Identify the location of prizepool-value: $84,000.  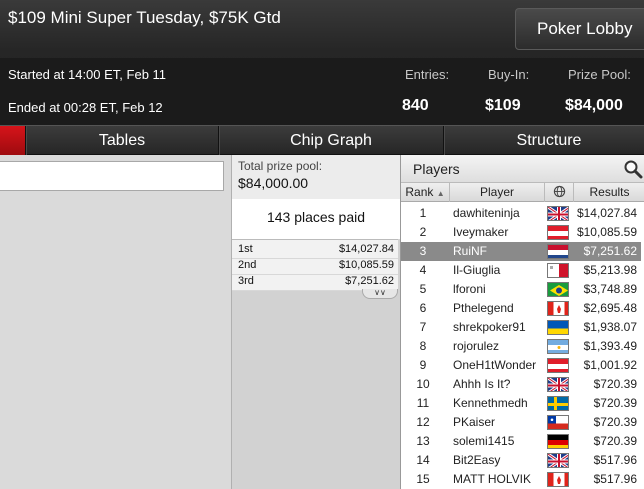
(594, 105).